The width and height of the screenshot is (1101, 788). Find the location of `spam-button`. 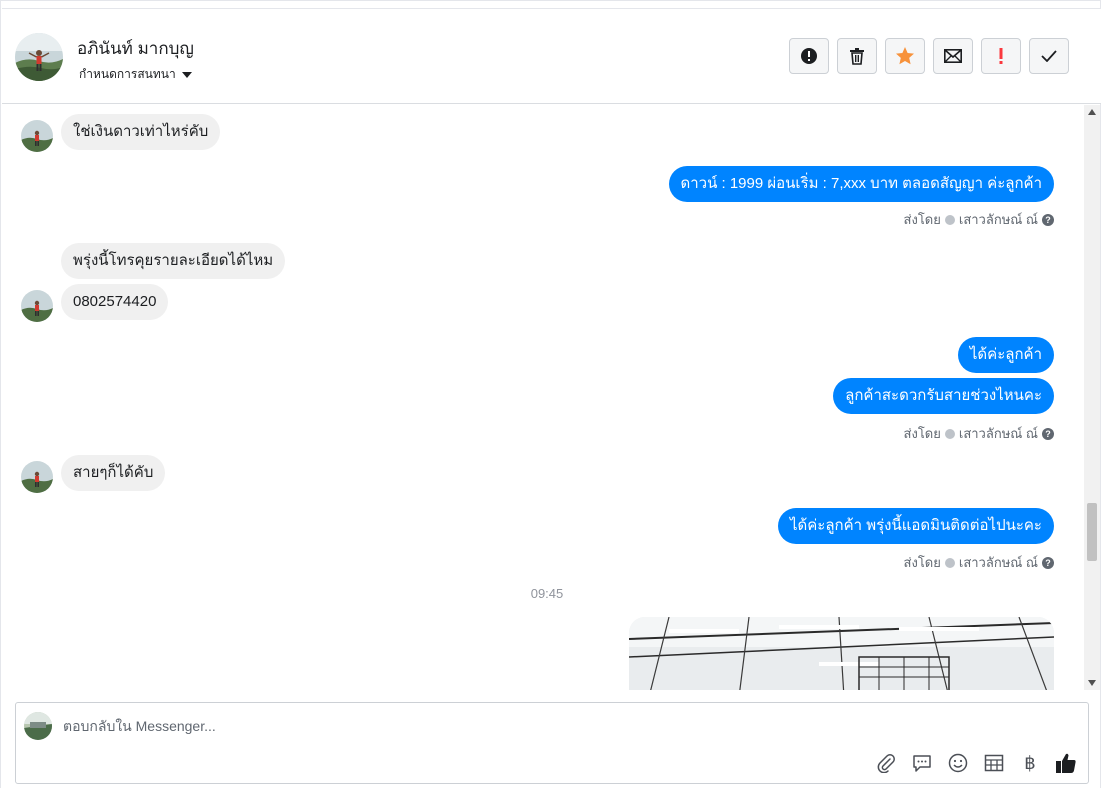

spam-button is located at coordinates (809, 56).